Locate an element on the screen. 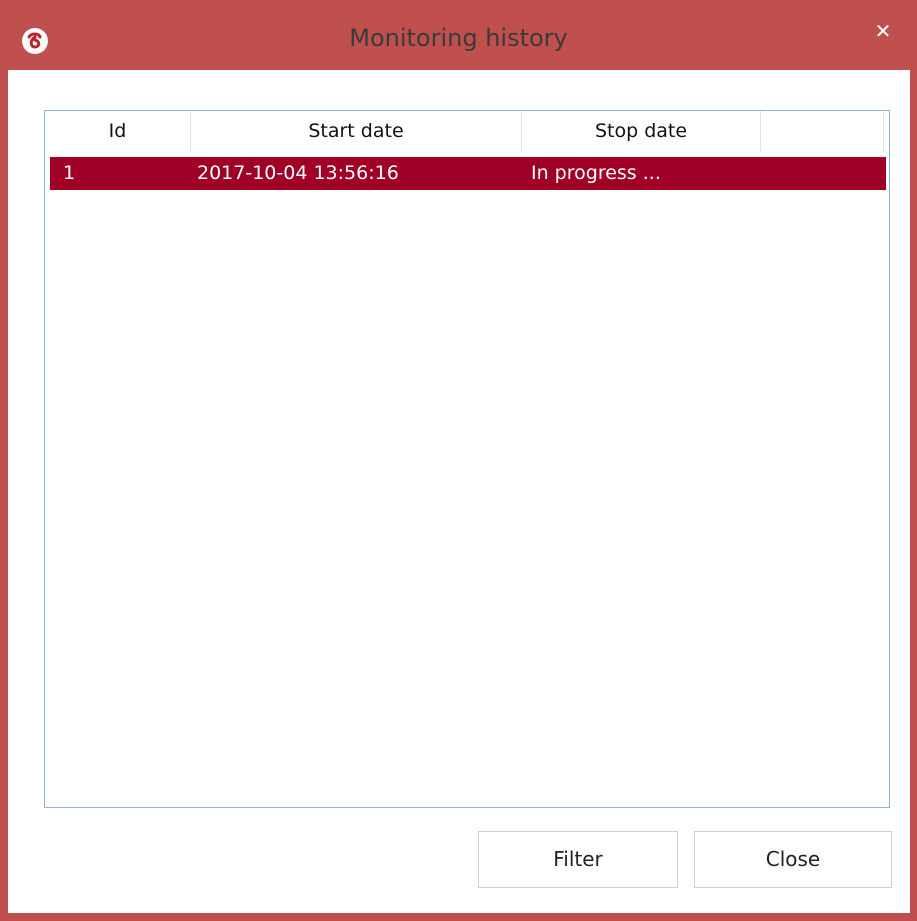  close-button: Close is located at coordinates (793, 859).